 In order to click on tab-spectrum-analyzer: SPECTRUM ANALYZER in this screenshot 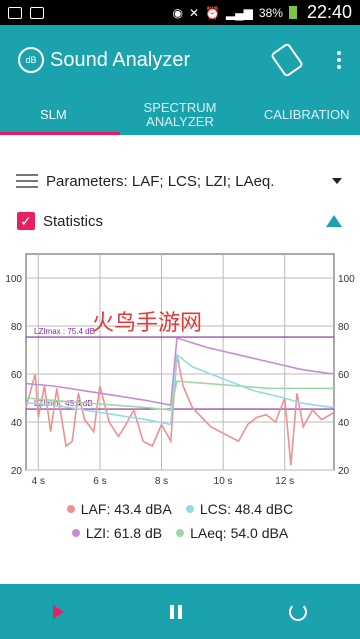, I will do `click(180, 115)`.